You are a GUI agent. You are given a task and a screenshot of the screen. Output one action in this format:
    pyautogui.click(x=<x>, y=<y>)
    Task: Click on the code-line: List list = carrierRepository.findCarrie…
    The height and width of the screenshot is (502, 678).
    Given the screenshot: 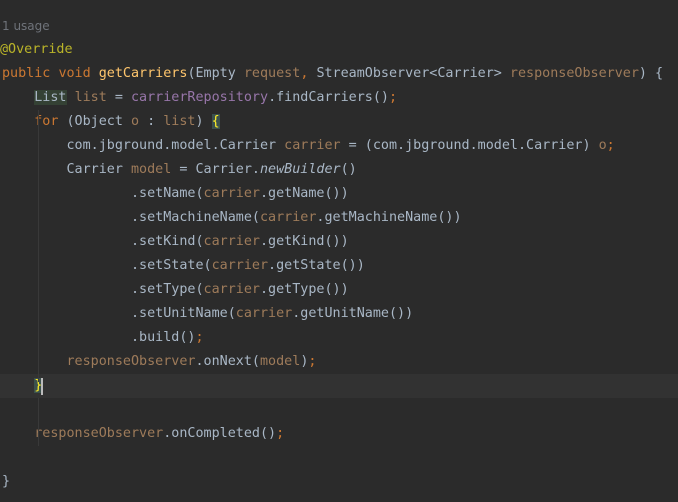 What is the action you would take?
    pyautogui.click(x=339, y=98)
    